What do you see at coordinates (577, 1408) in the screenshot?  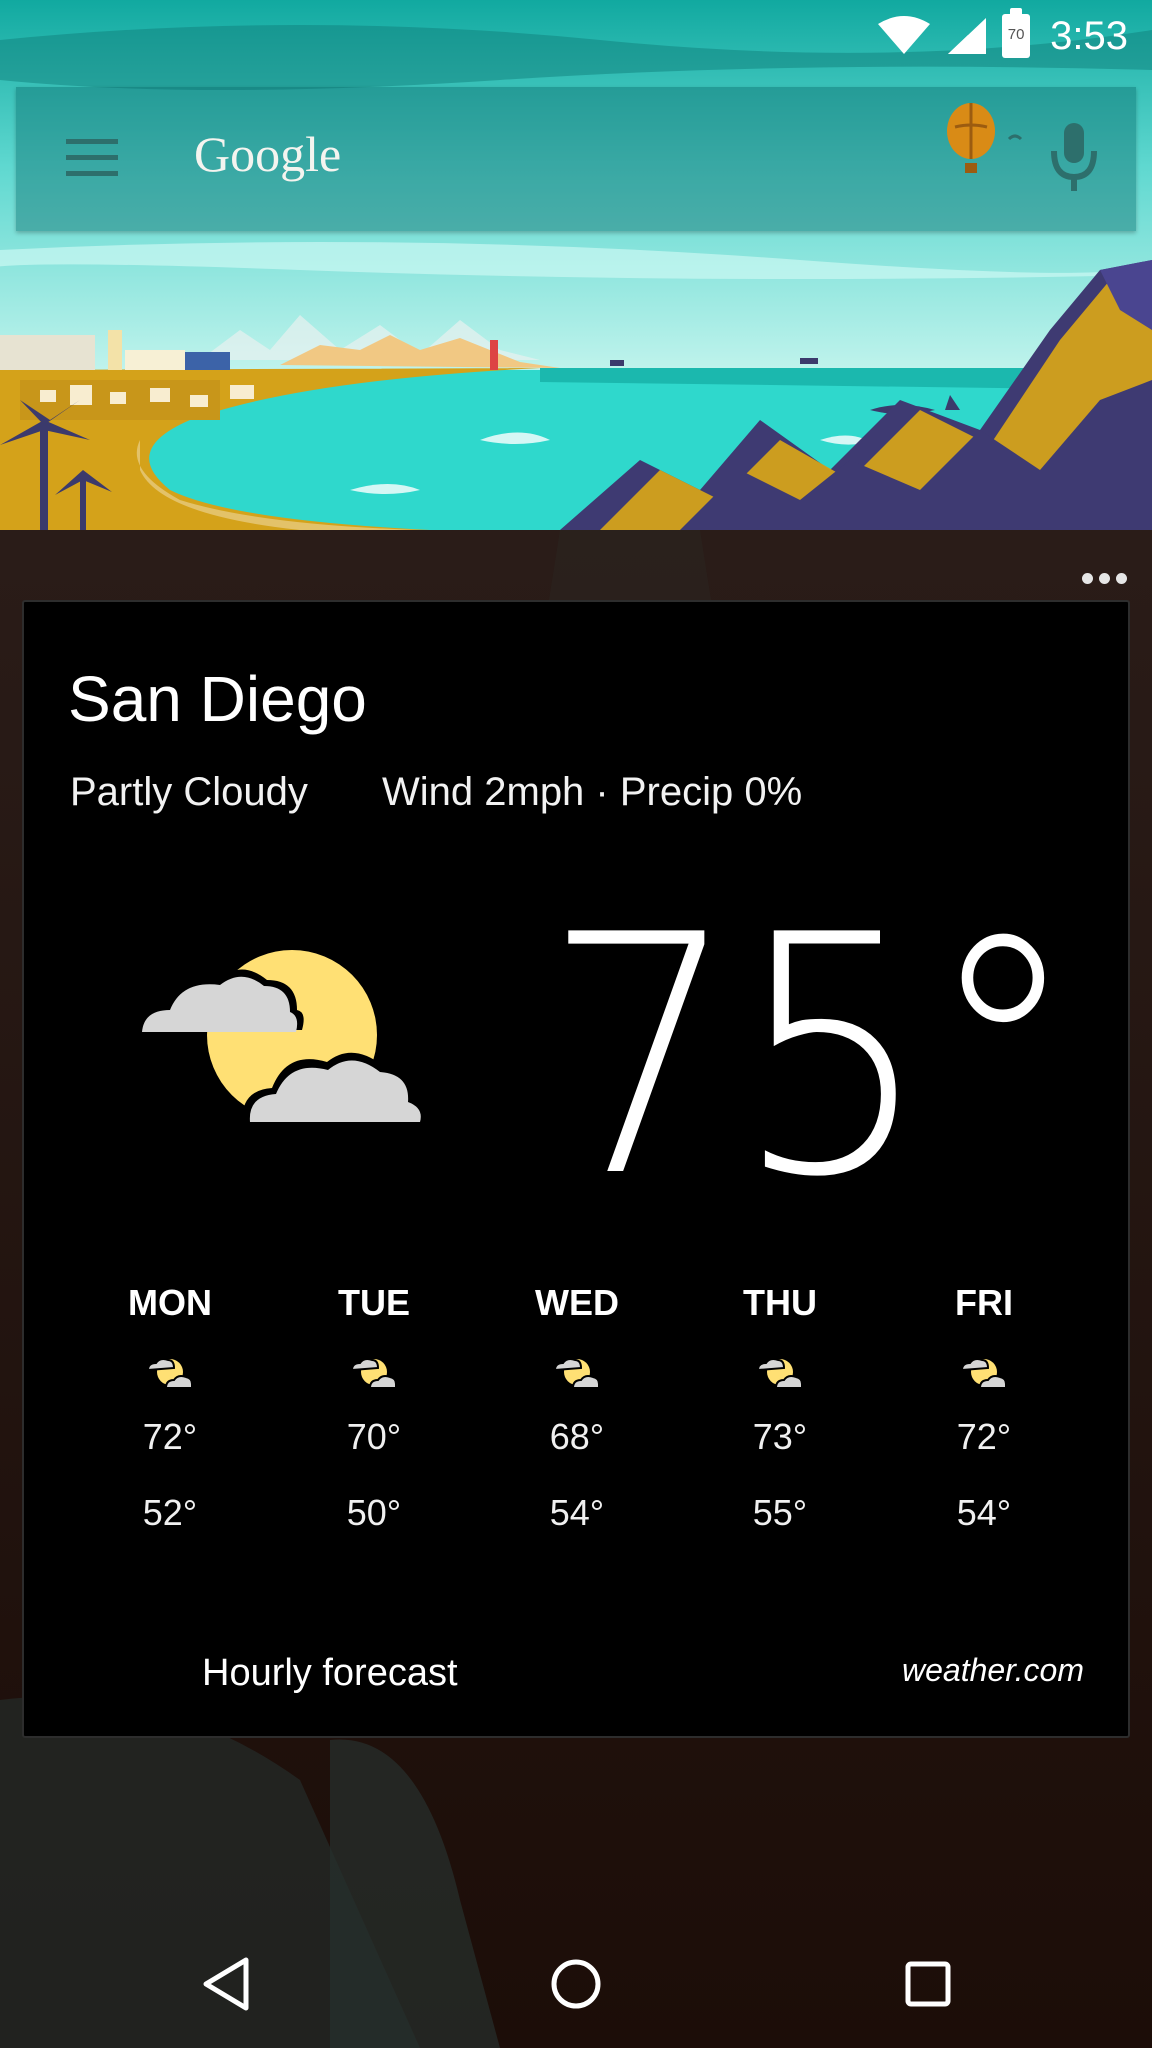 I see `forecast-day: WED 68° 54°` at bounding box center [577, 1408].